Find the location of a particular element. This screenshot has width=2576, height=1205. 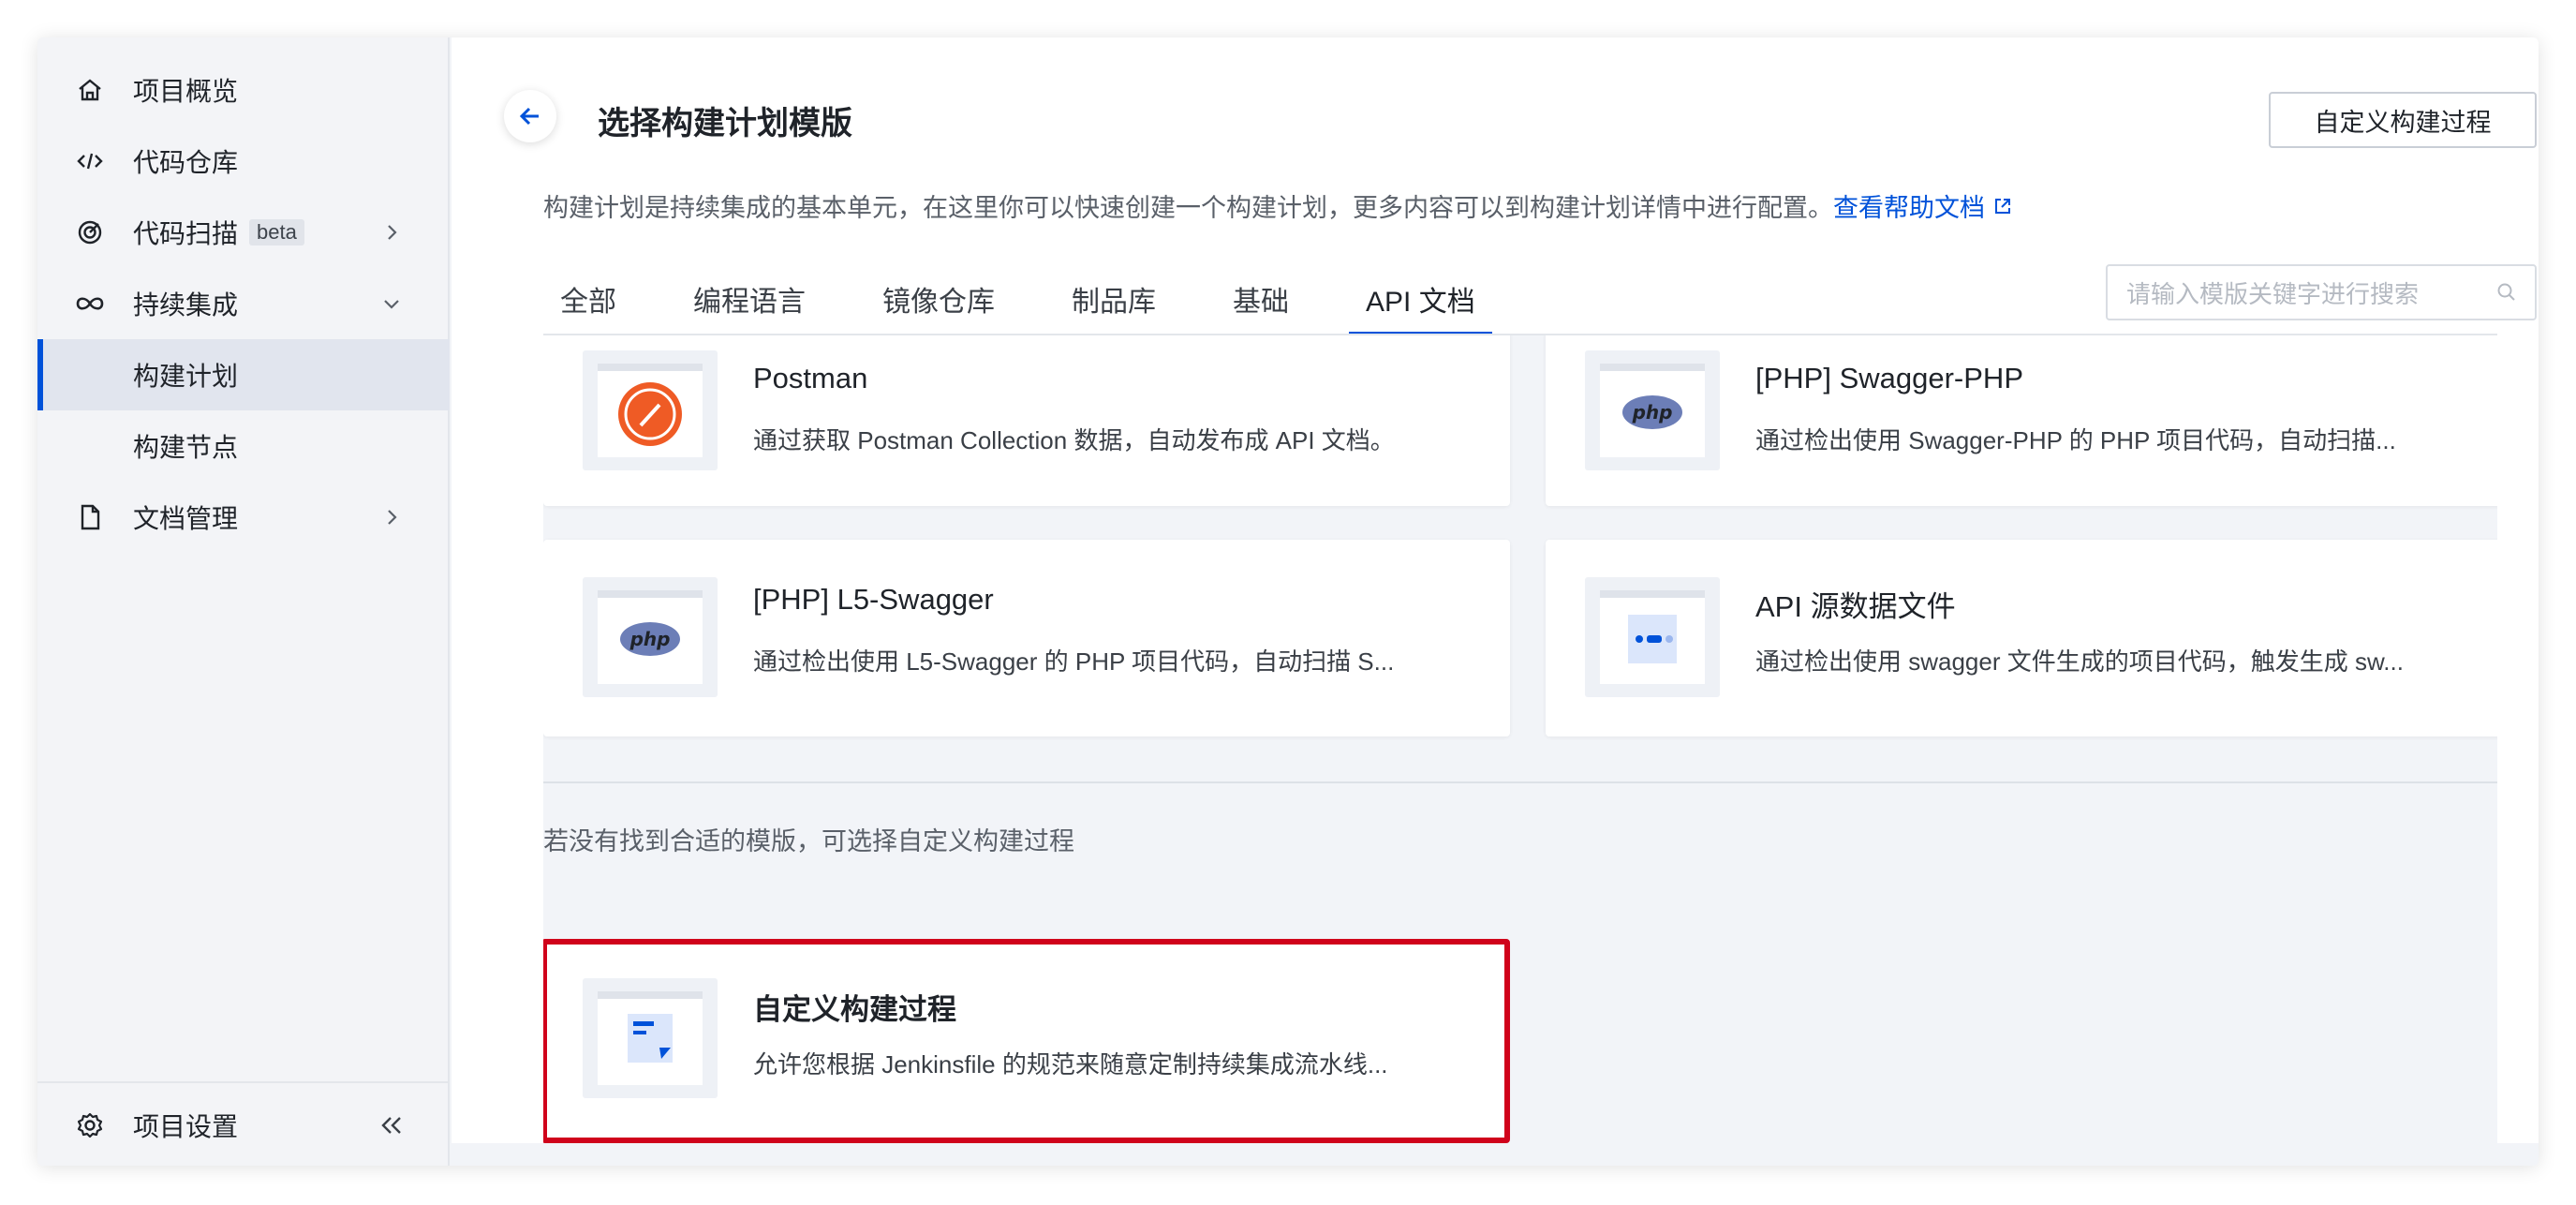

section-divider is located at coordinates (1520, 782).